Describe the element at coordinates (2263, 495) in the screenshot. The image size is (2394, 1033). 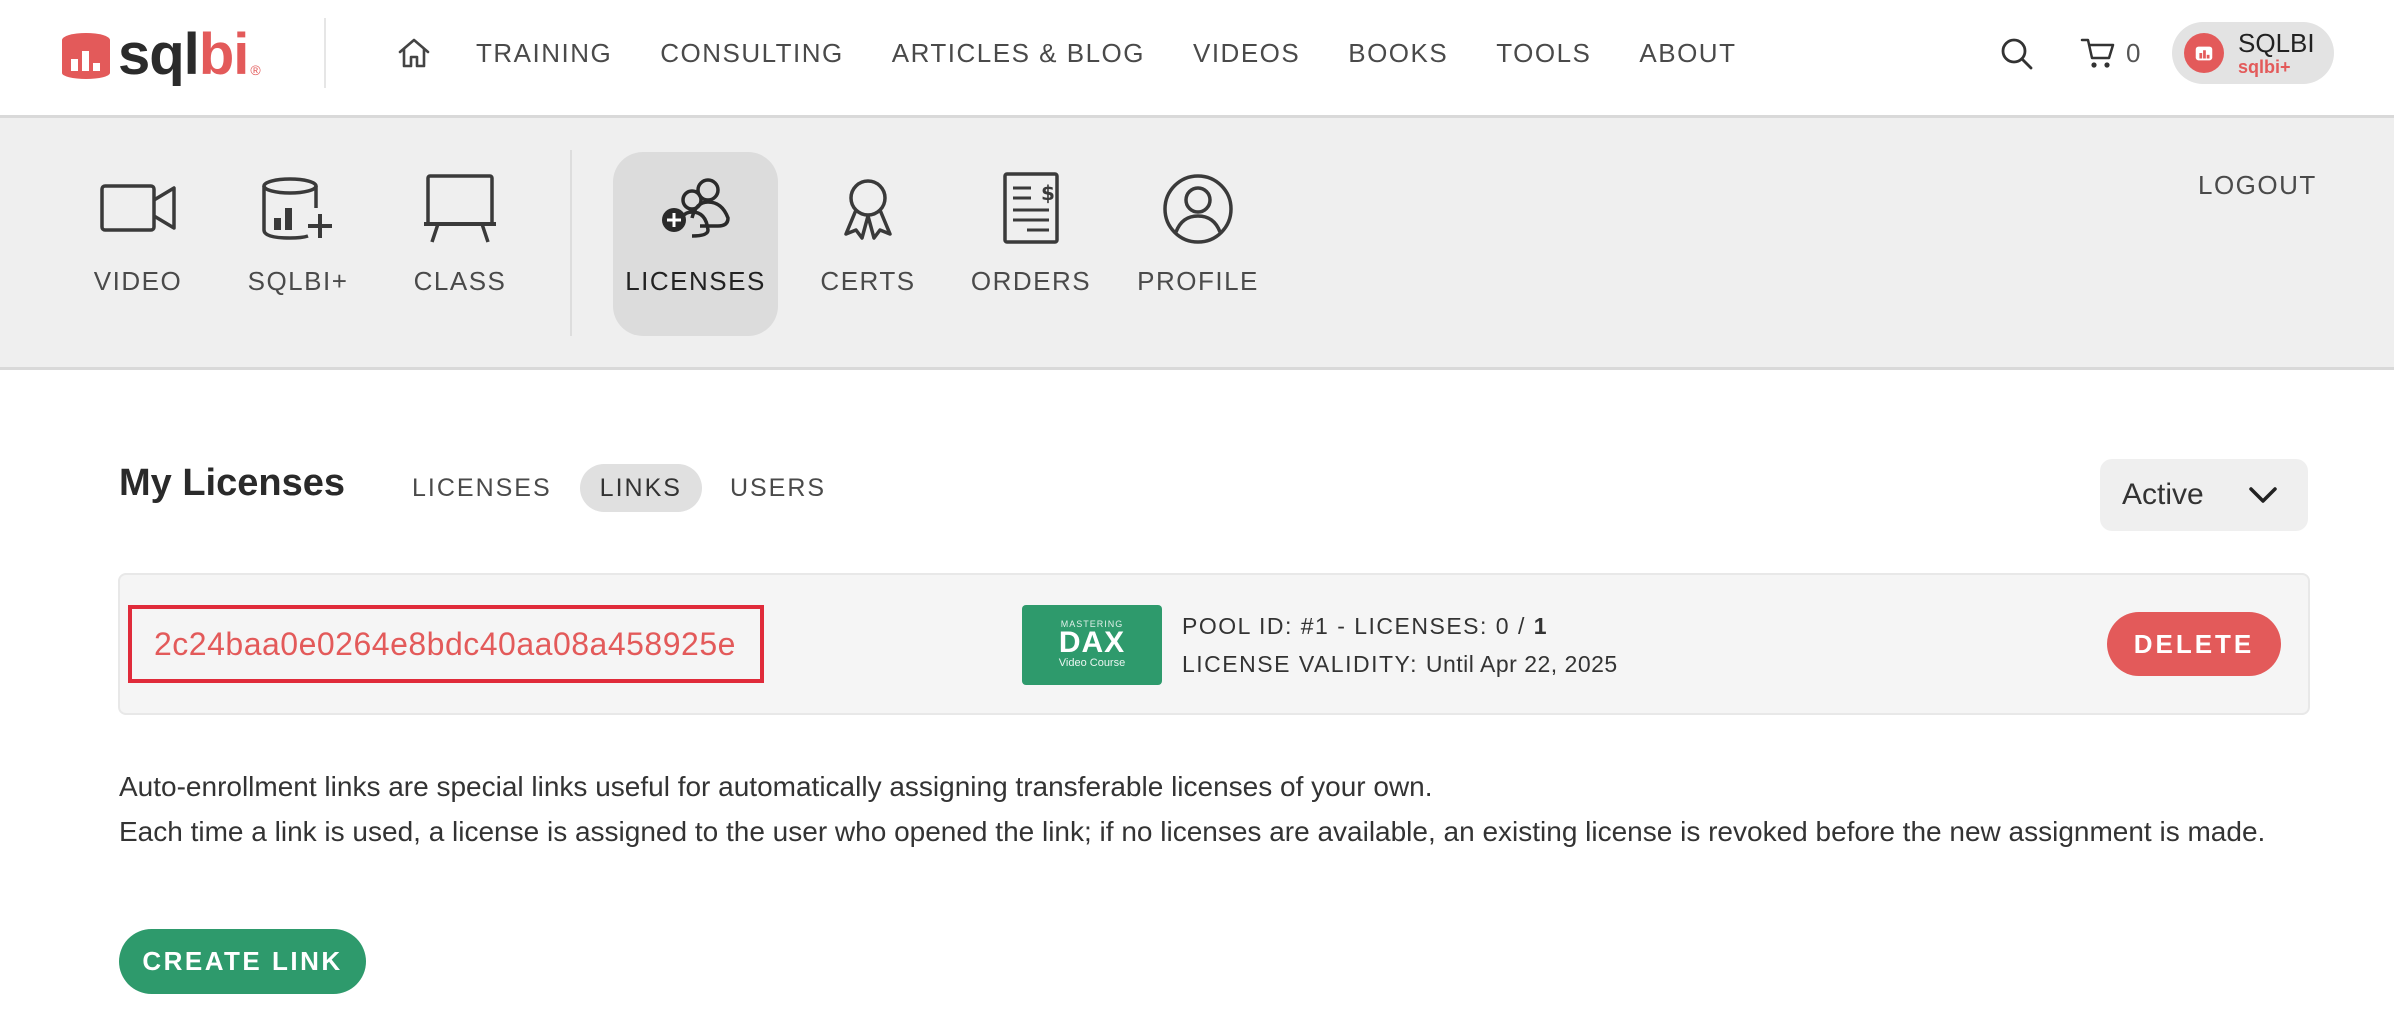
I see `chevron-down-icon` at that location.